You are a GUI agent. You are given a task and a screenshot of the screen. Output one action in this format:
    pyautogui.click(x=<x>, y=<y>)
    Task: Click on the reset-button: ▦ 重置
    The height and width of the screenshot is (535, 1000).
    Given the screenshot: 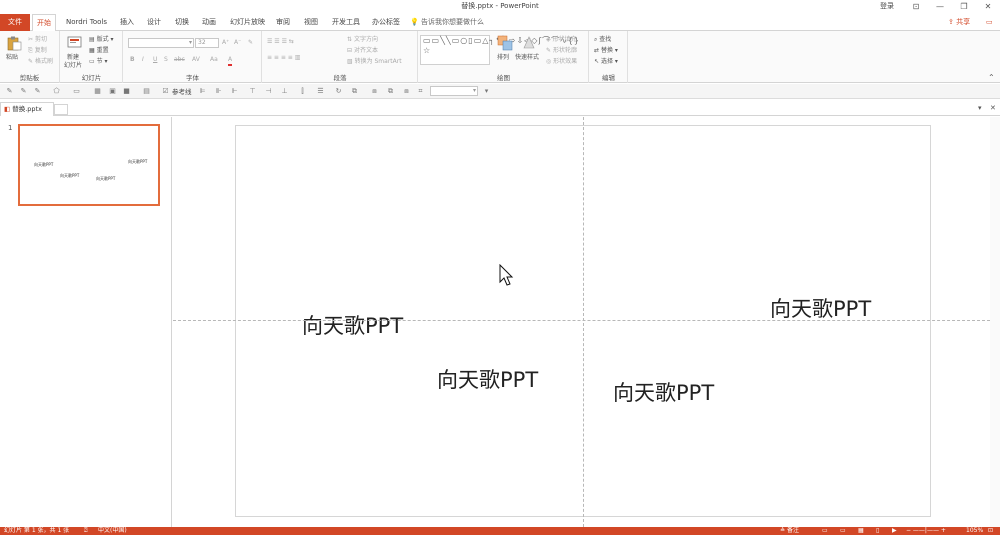 What is the action you would take?
    pyautogui.click(x=99, y=50)
    